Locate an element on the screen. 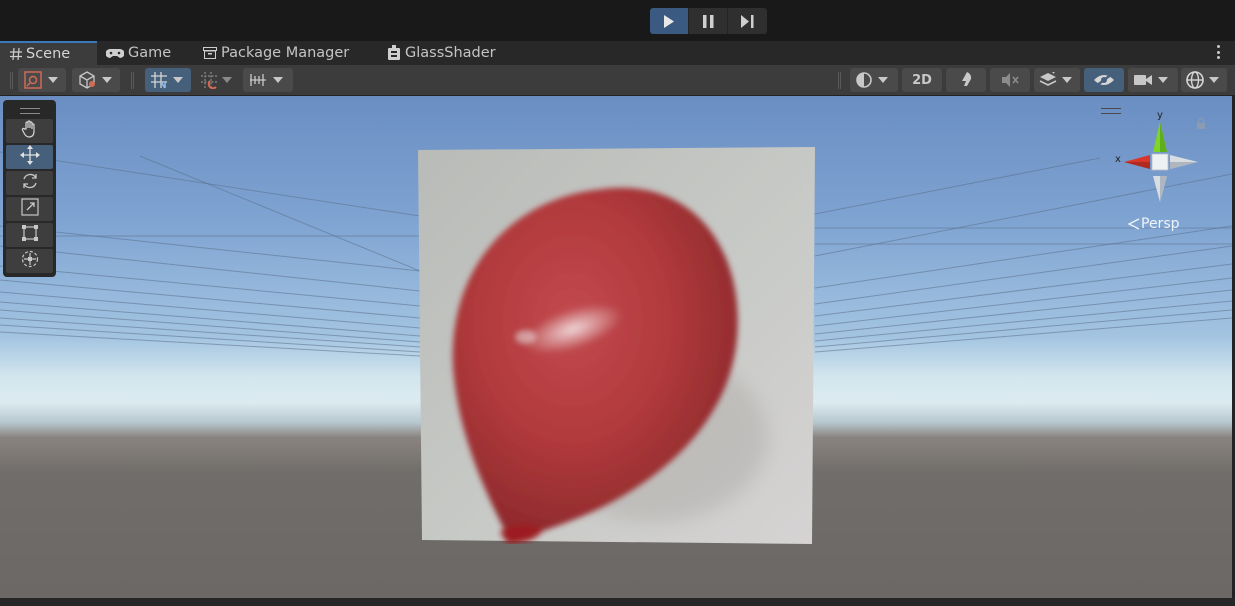  camera-icon is located at coordinates (1143, 80).